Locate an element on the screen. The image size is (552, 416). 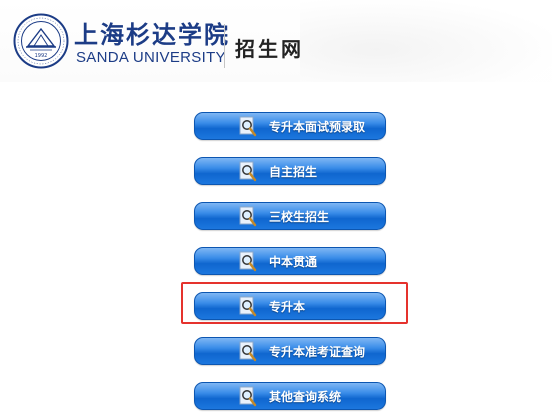
header-background-decoration is located at coordinates (426, 41).